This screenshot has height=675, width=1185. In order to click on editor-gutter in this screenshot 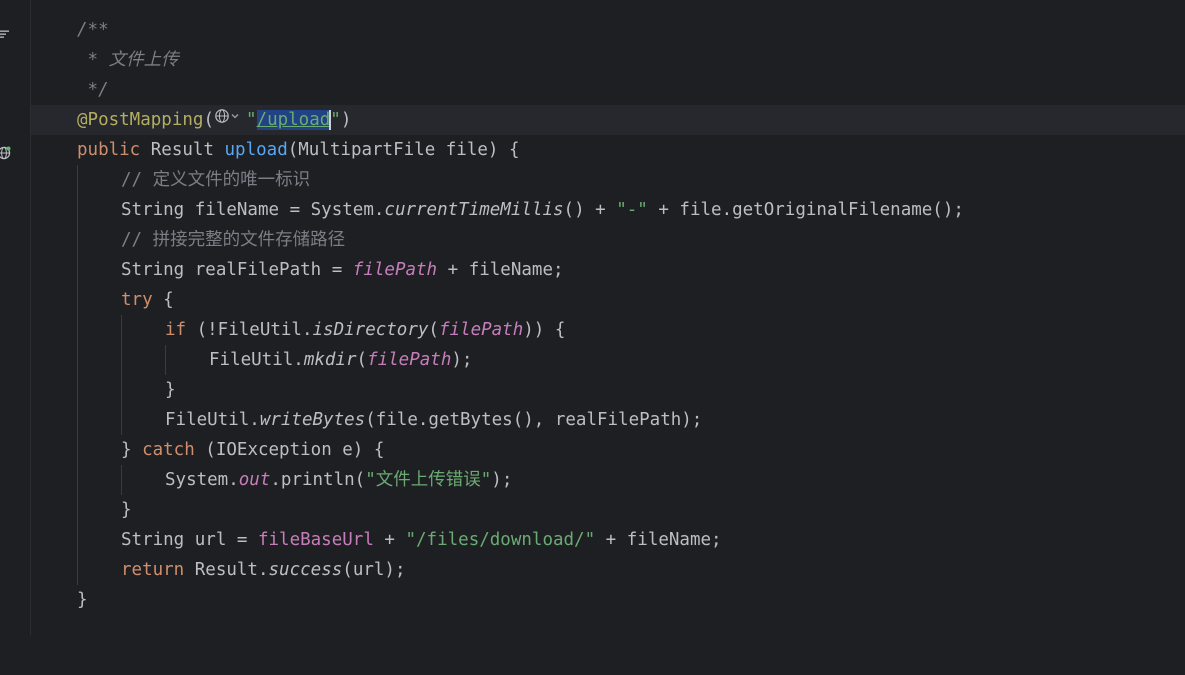, I will do `click(15, 317)`.